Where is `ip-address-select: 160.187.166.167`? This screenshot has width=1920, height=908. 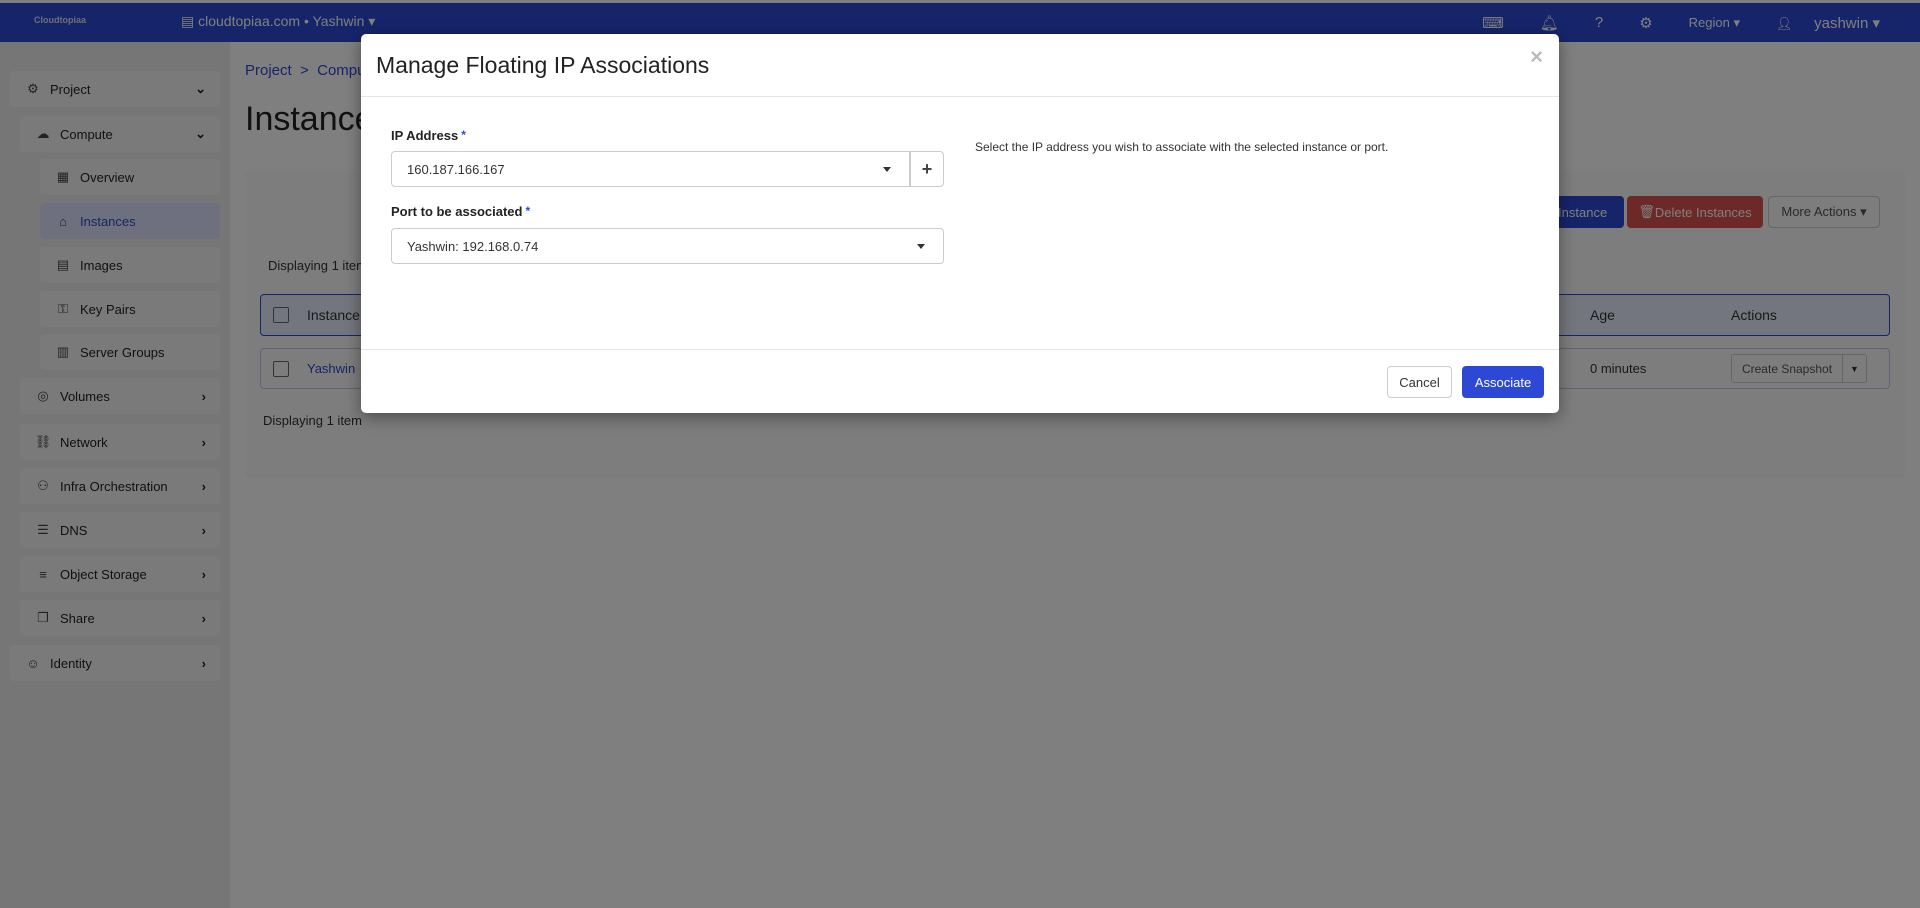 ip-address-select: 160.187.166.167 is located at coordinates (650, 169).